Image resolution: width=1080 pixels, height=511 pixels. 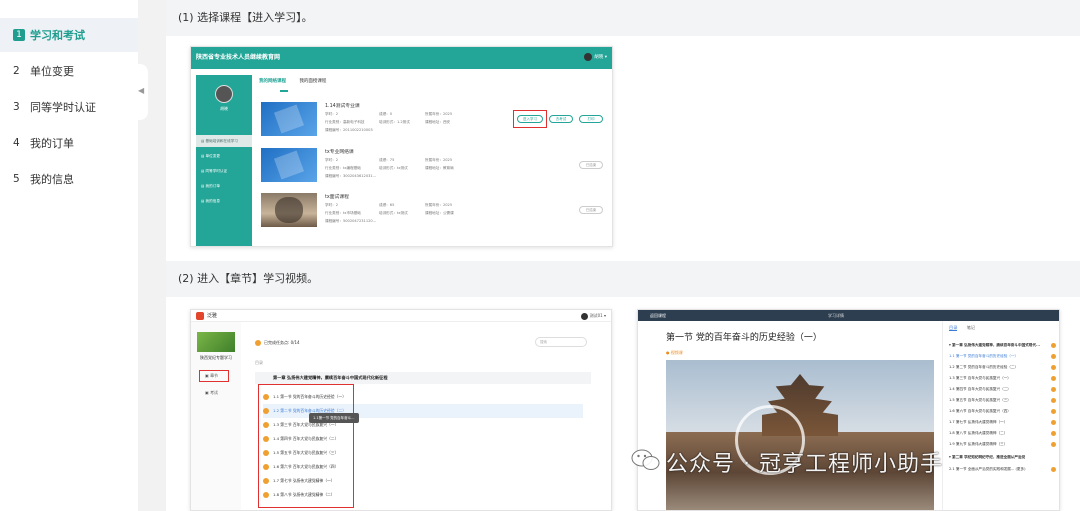 What do you see at coordinates (387, 205) in the screenshot?
I see `course-meta: 成绩：65` at bounding box center [387, 205].